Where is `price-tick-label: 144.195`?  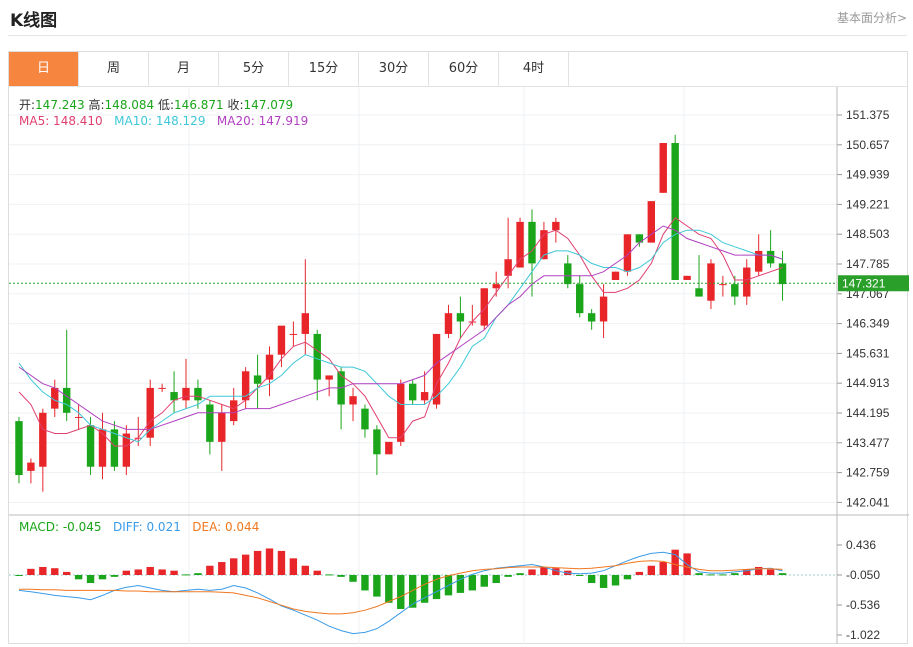
price-tick-label: 144.195 is located at coordinates (868, 413).